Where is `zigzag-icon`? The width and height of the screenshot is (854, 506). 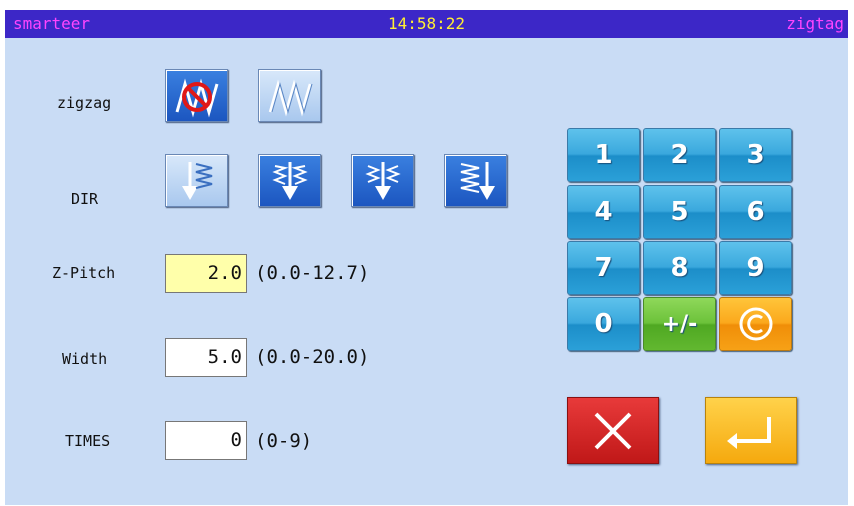
zigzag-icon is located at coordinates (290, 97).